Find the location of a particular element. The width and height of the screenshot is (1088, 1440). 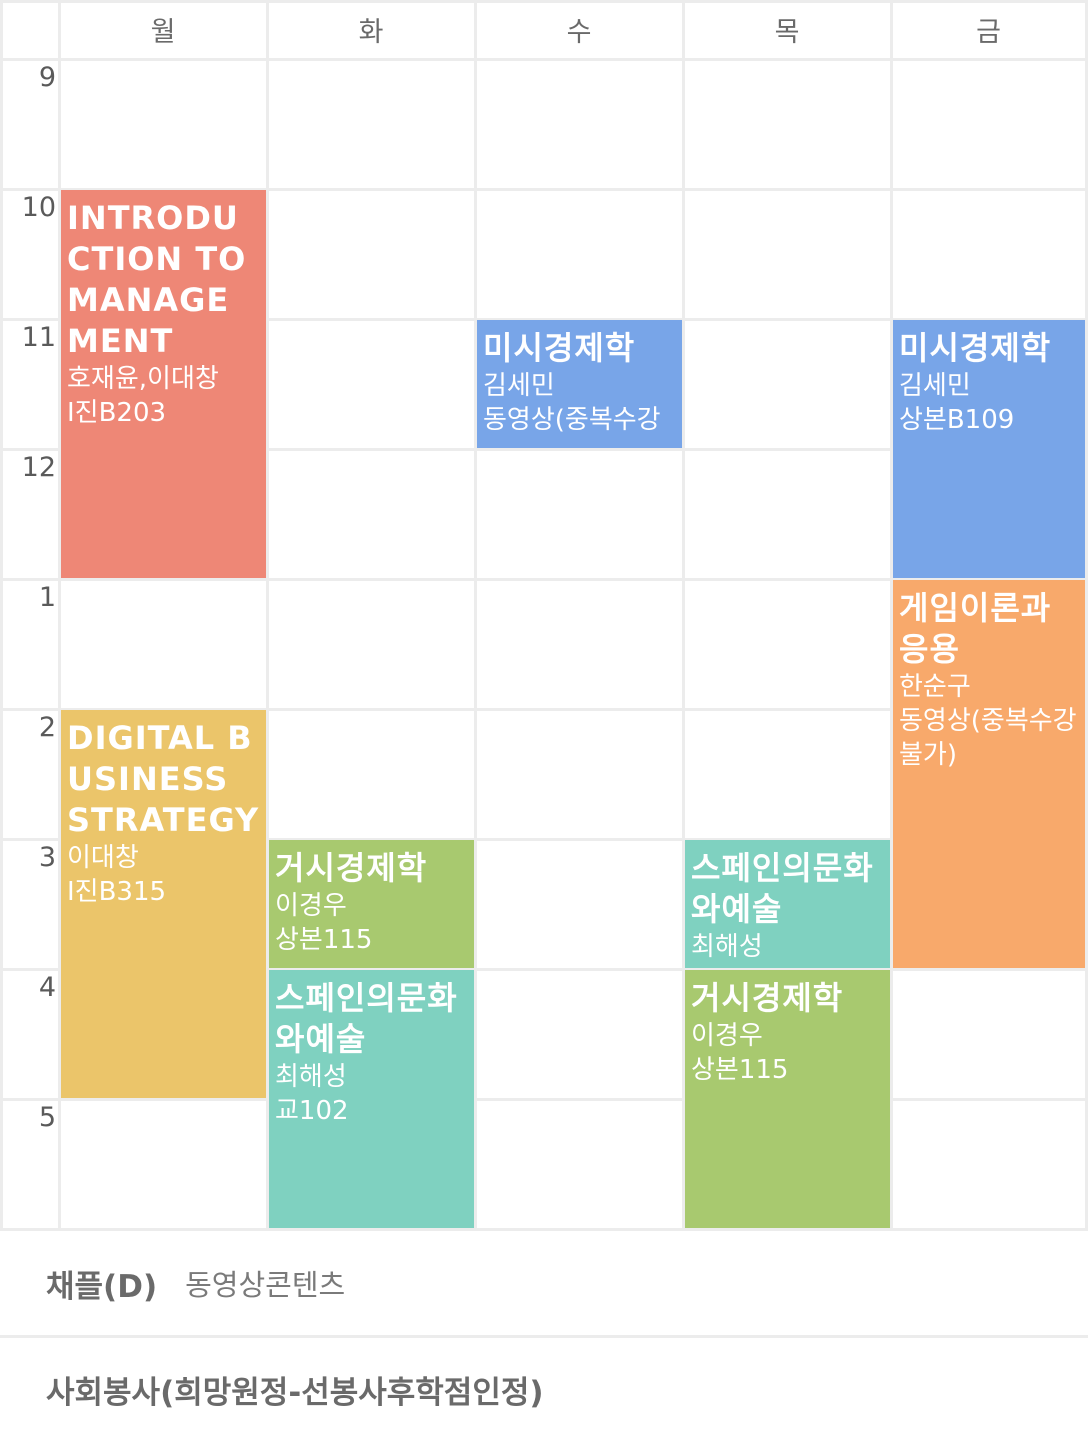

course-block-spanish-culture-tue: 스페인의문화와예술 최해성 교102 is located at coordinates (371, 1099).